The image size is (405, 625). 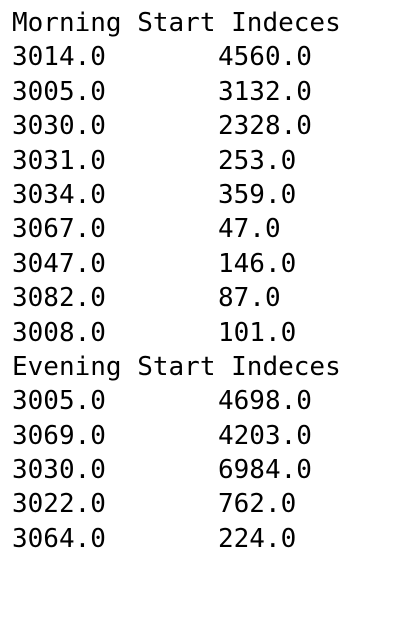 I want to click on data-row: 3034.0 359.0, so click(x=207, y=195).